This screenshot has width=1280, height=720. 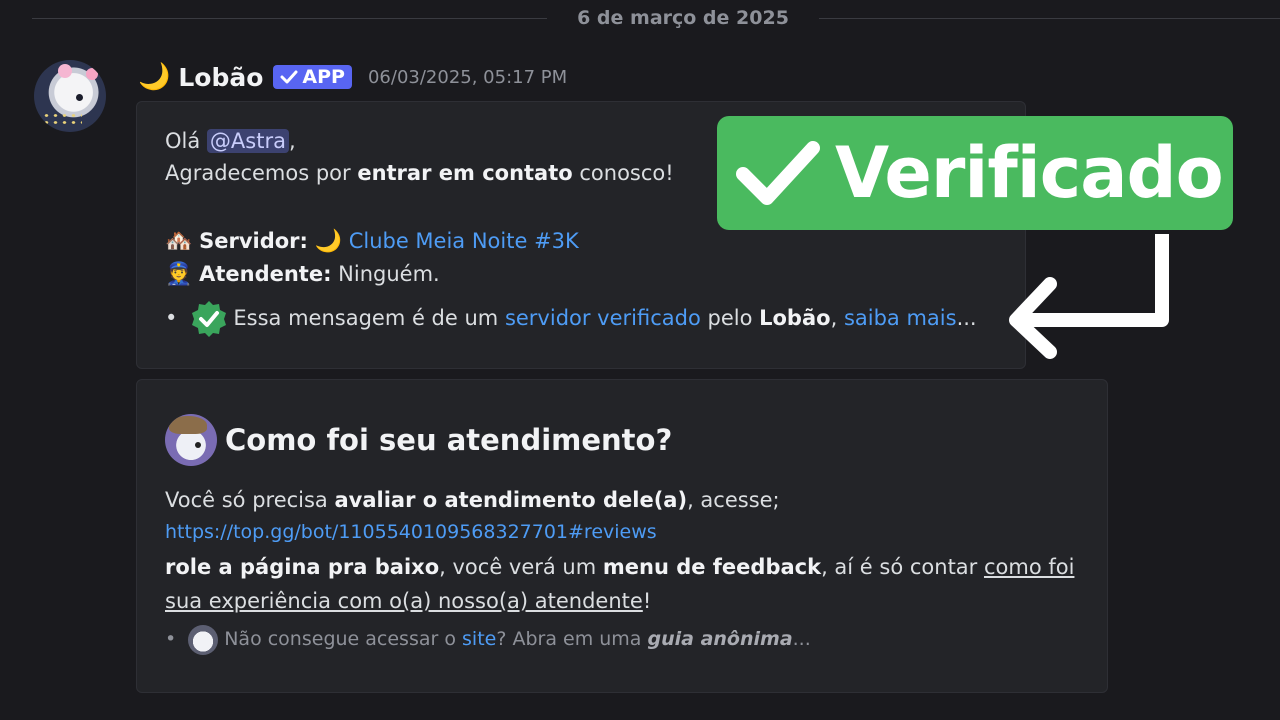 I want to click on thanks-bold: entrar em contato, so click(x=465, y=173).